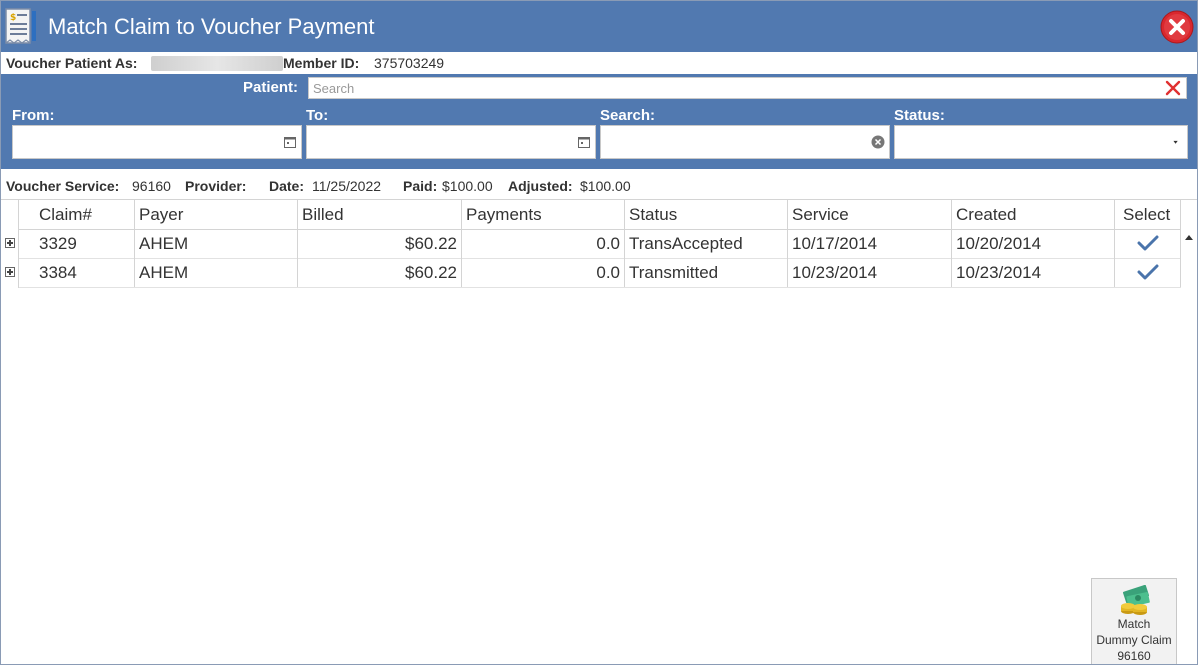  Describe the element at coordinates (543, 214) in the screenshot. I see `column-header-payments: Payments` at that location.